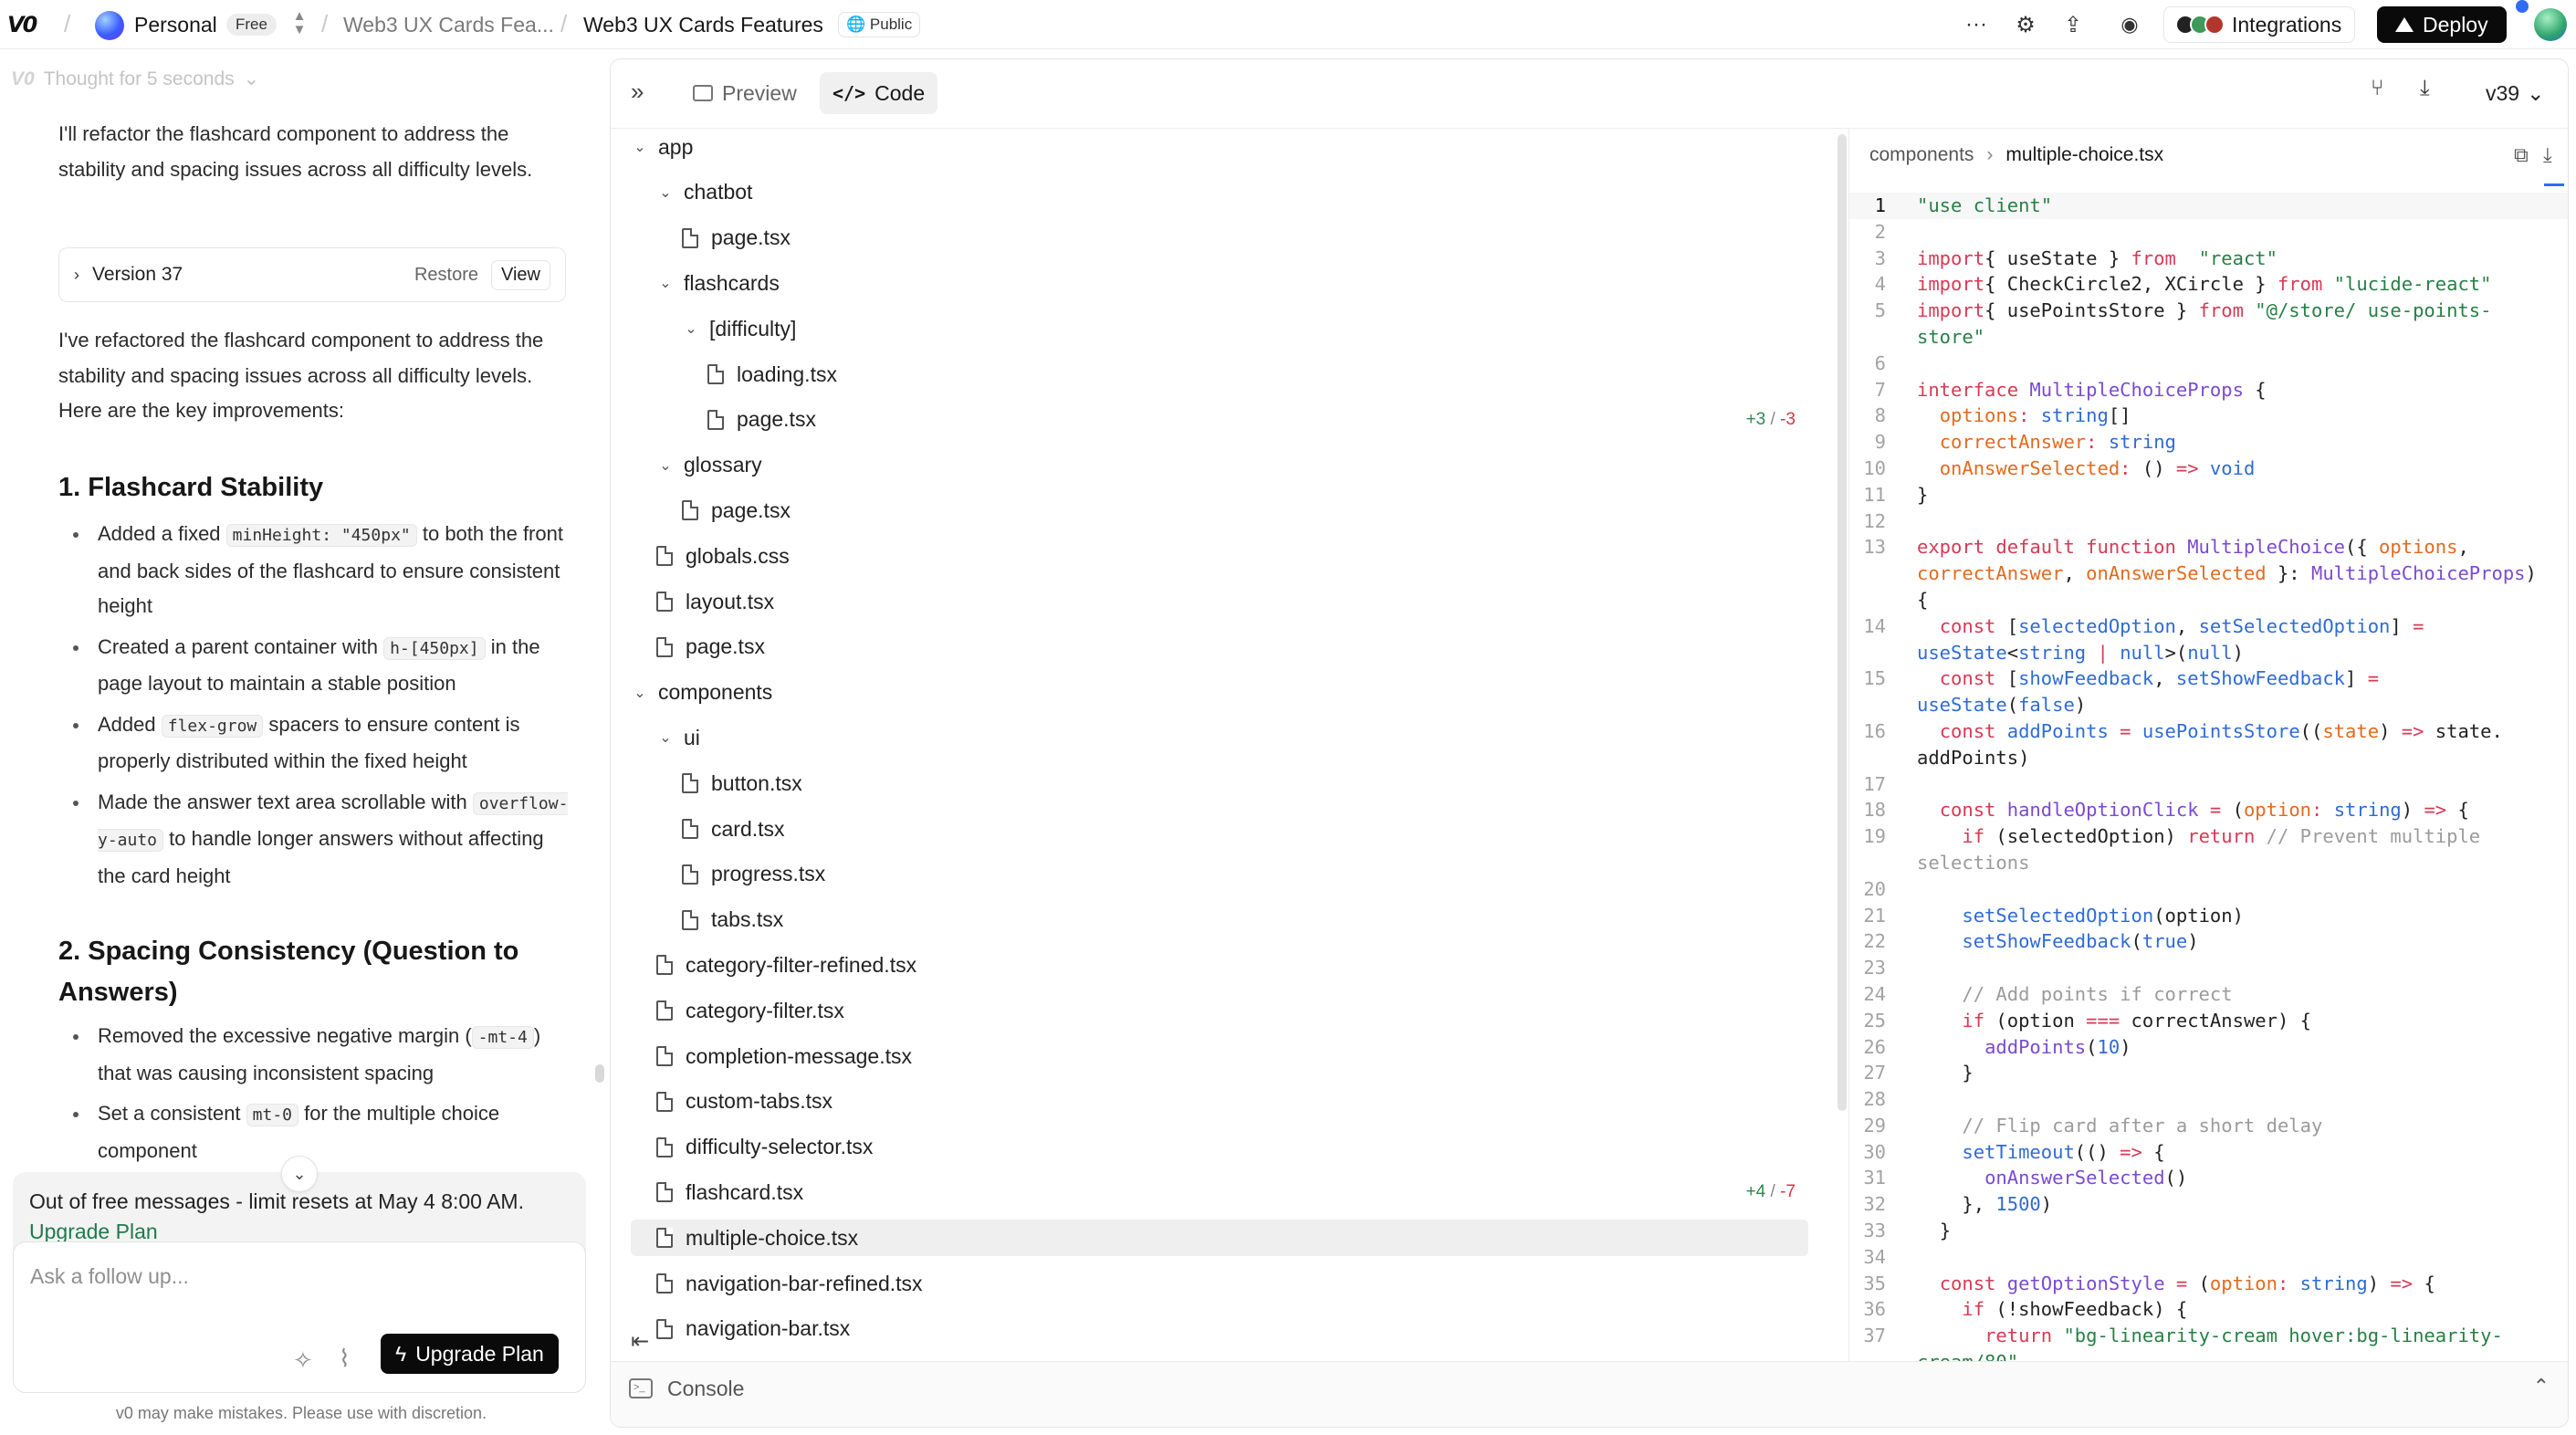 The height and width of the screenshot is (1435, 2576). I want to click on code-line: 8 options: string[], so click(2208, 416).